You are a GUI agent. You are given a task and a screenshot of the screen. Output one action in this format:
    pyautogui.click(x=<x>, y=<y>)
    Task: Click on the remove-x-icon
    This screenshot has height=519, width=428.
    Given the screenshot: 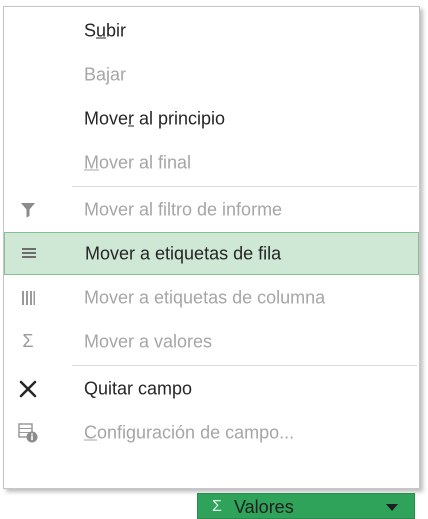 What is the action you would take?
    pyautogui.click(x=28, y=389)
    